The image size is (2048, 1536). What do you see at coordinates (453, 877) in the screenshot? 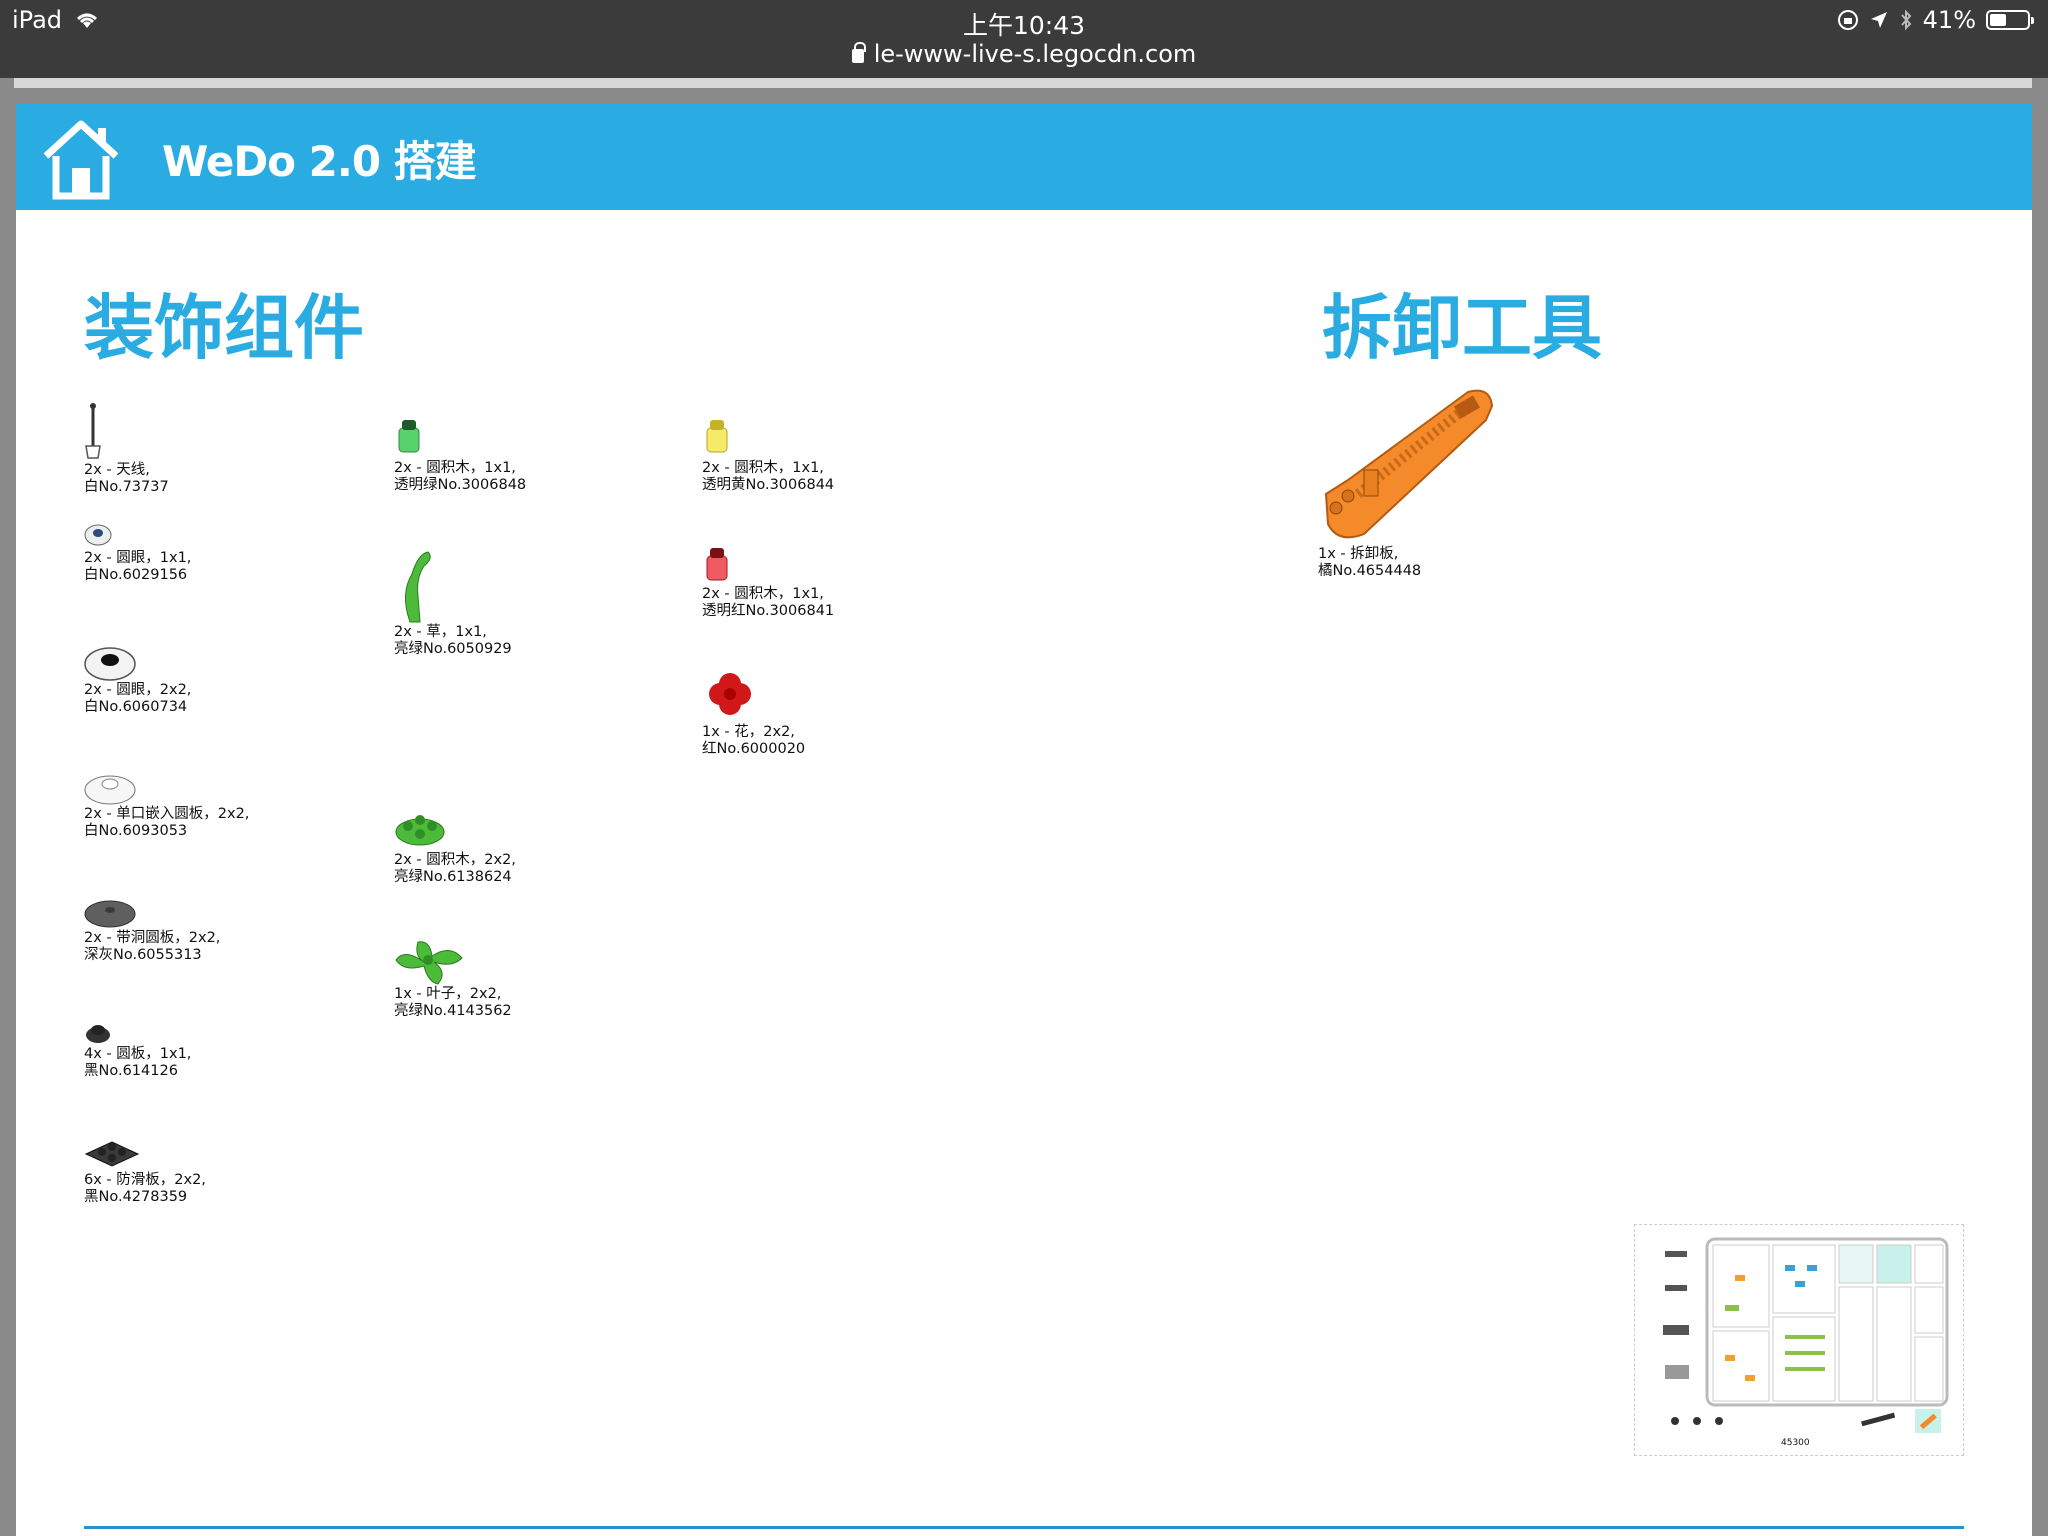
I see `part-number: 亮绿No.6138624` at bounding box center [453, 877].